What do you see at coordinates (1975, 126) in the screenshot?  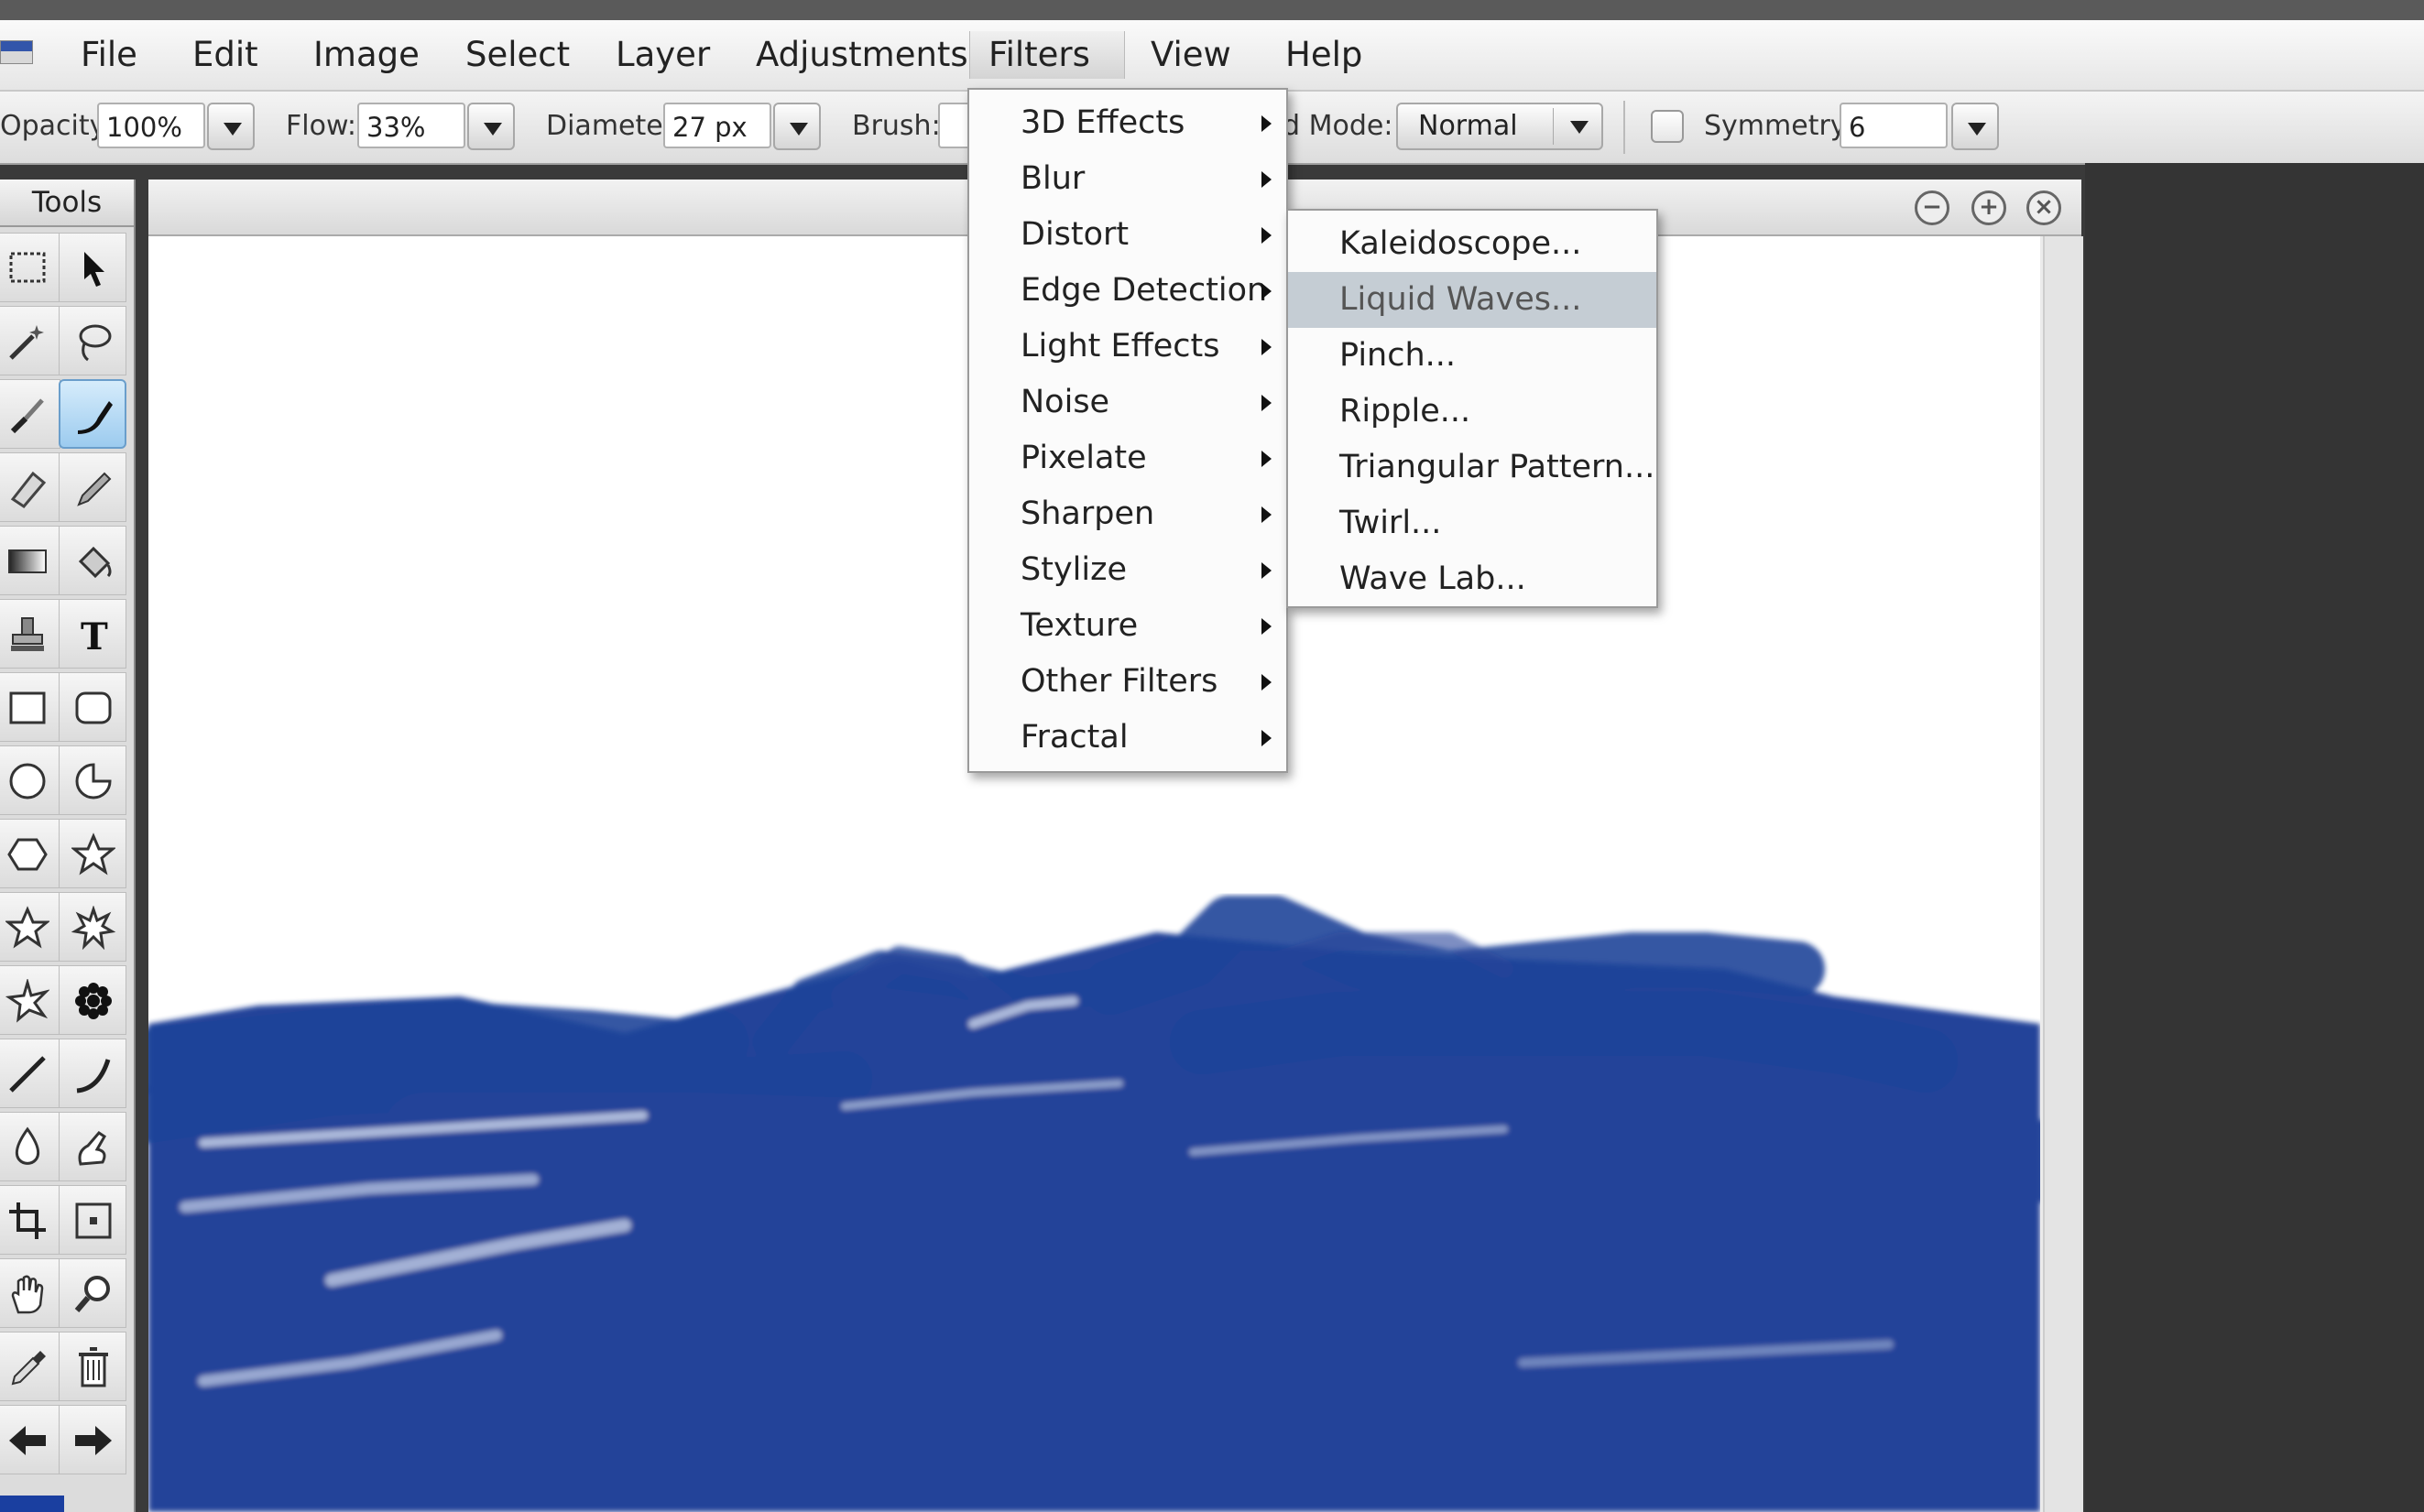 I see `symmetry-dropdown-button` at bounding box center [1975, 126].